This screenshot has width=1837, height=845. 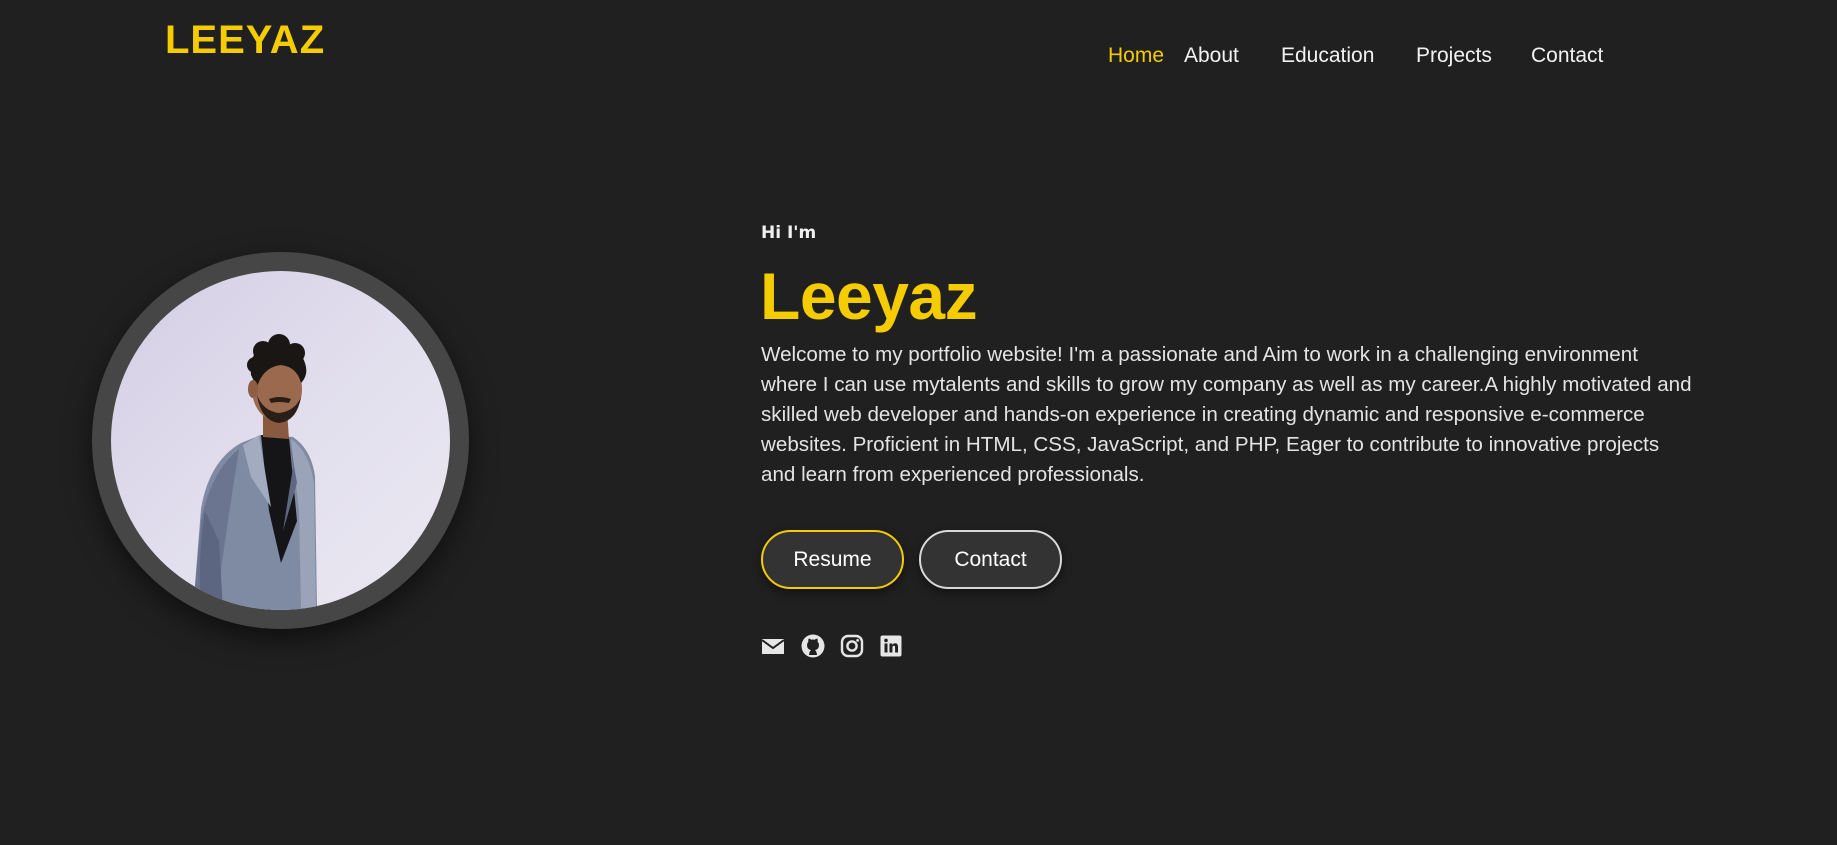 What do you see at coordinates (869, 296) in the screenshot?
I see `hero-name: Leeyaz` at bounding box center [869, 296].